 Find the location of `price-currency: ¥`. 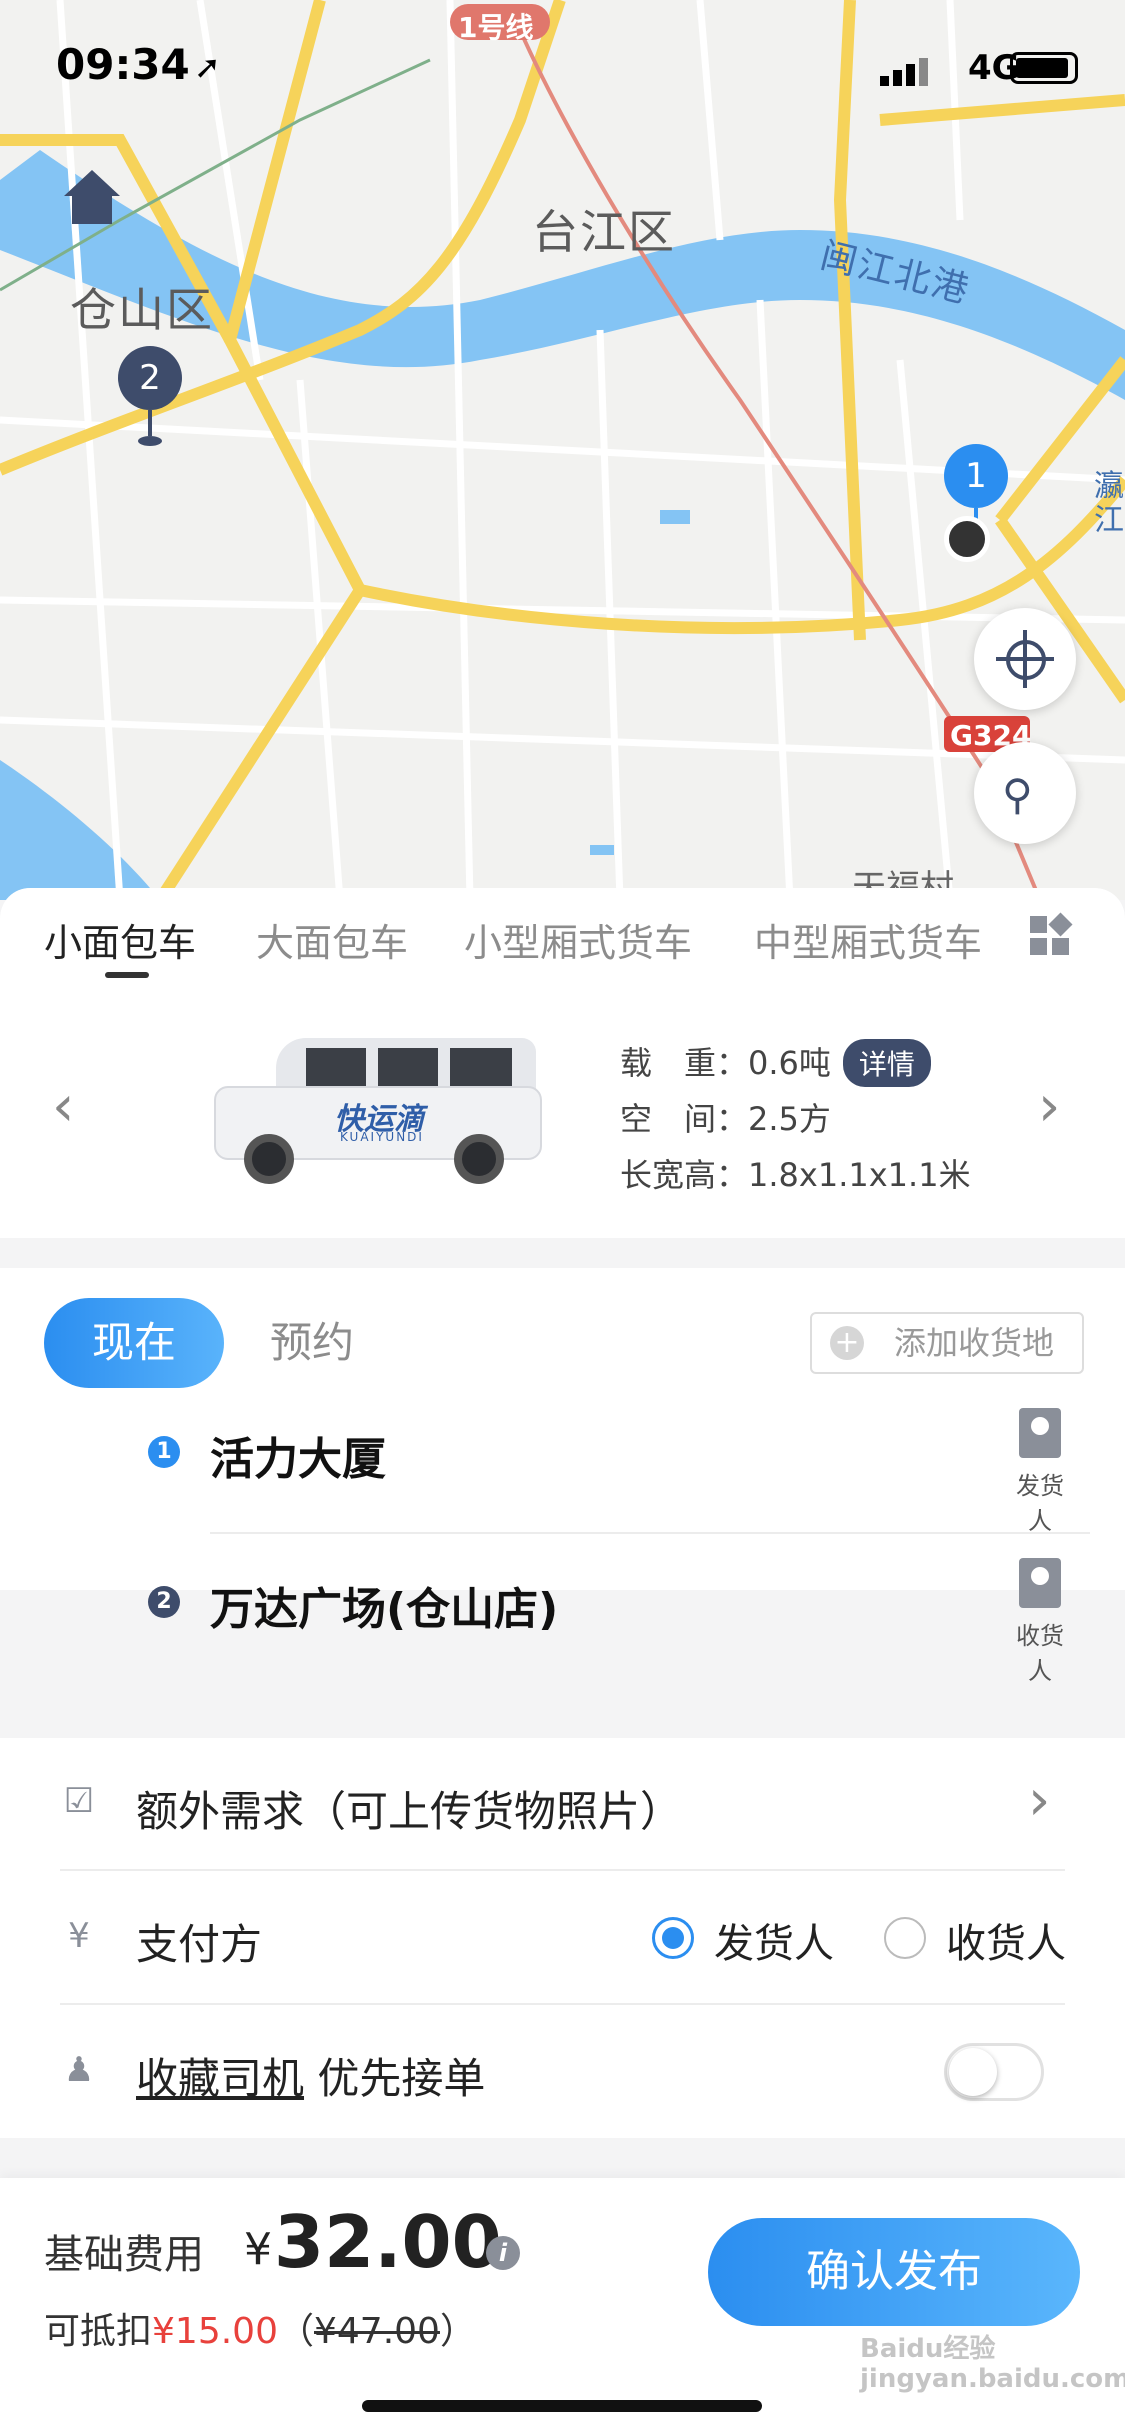

price-currency: ¥ is located at coordinates (258, 2249).